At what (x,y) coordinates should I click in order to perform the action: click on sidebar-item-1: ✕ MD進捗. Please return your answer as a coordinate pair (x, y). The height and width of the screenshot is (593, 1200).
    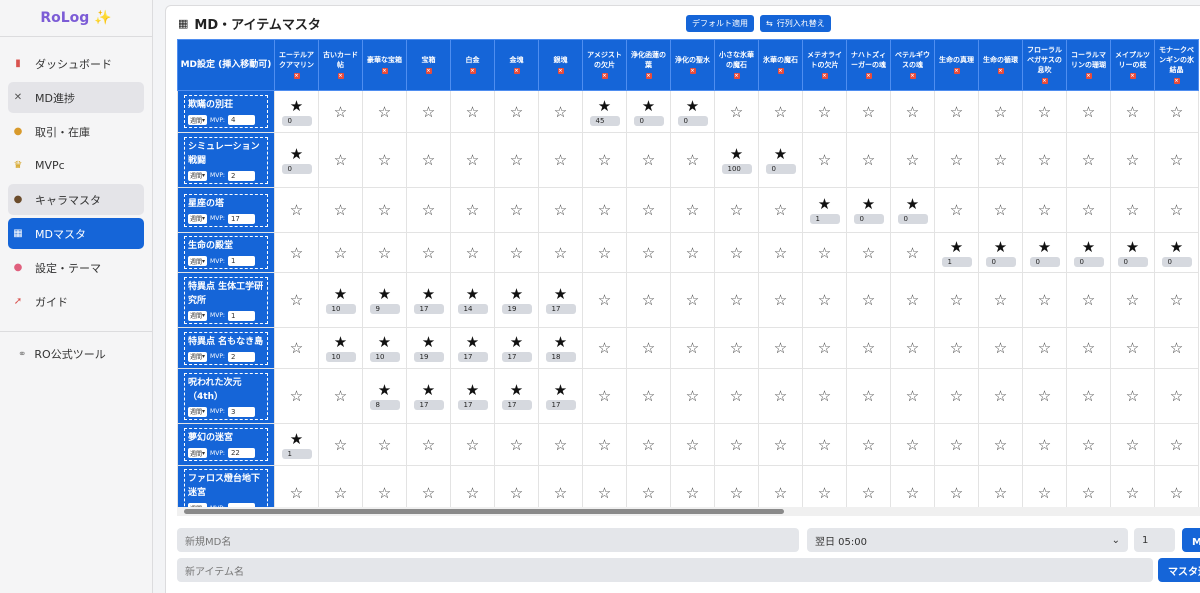
    Looking at the image, I should click on (76, 97).